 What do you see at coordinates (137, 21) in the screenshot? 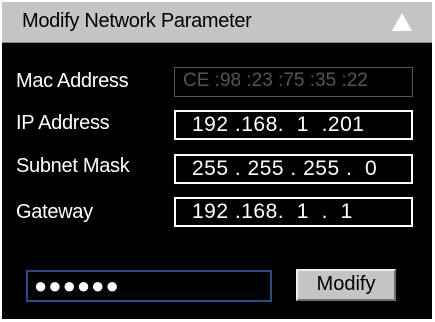
I see `dialog-title: Modify Network Parameter` at bounding box center [137, 21].